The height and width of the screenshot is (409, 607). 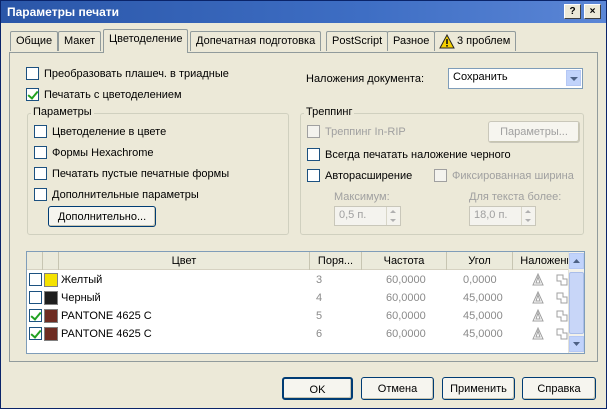 What do you see at coordinates (440, 175) in the screenshot?
I see `fixed-width-checkbox` at bounding box center [440, 175].